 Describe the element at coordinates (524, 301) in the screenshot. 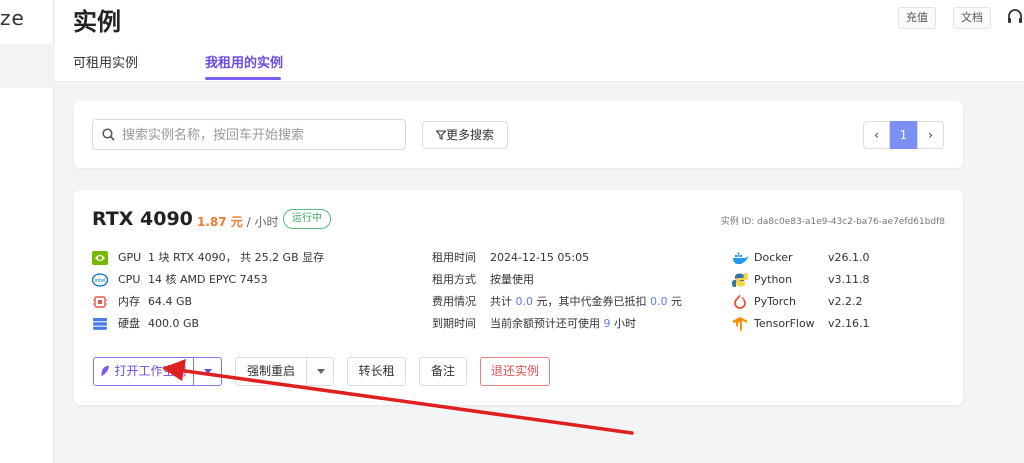

I see `cost-total: 0.0` at that location.